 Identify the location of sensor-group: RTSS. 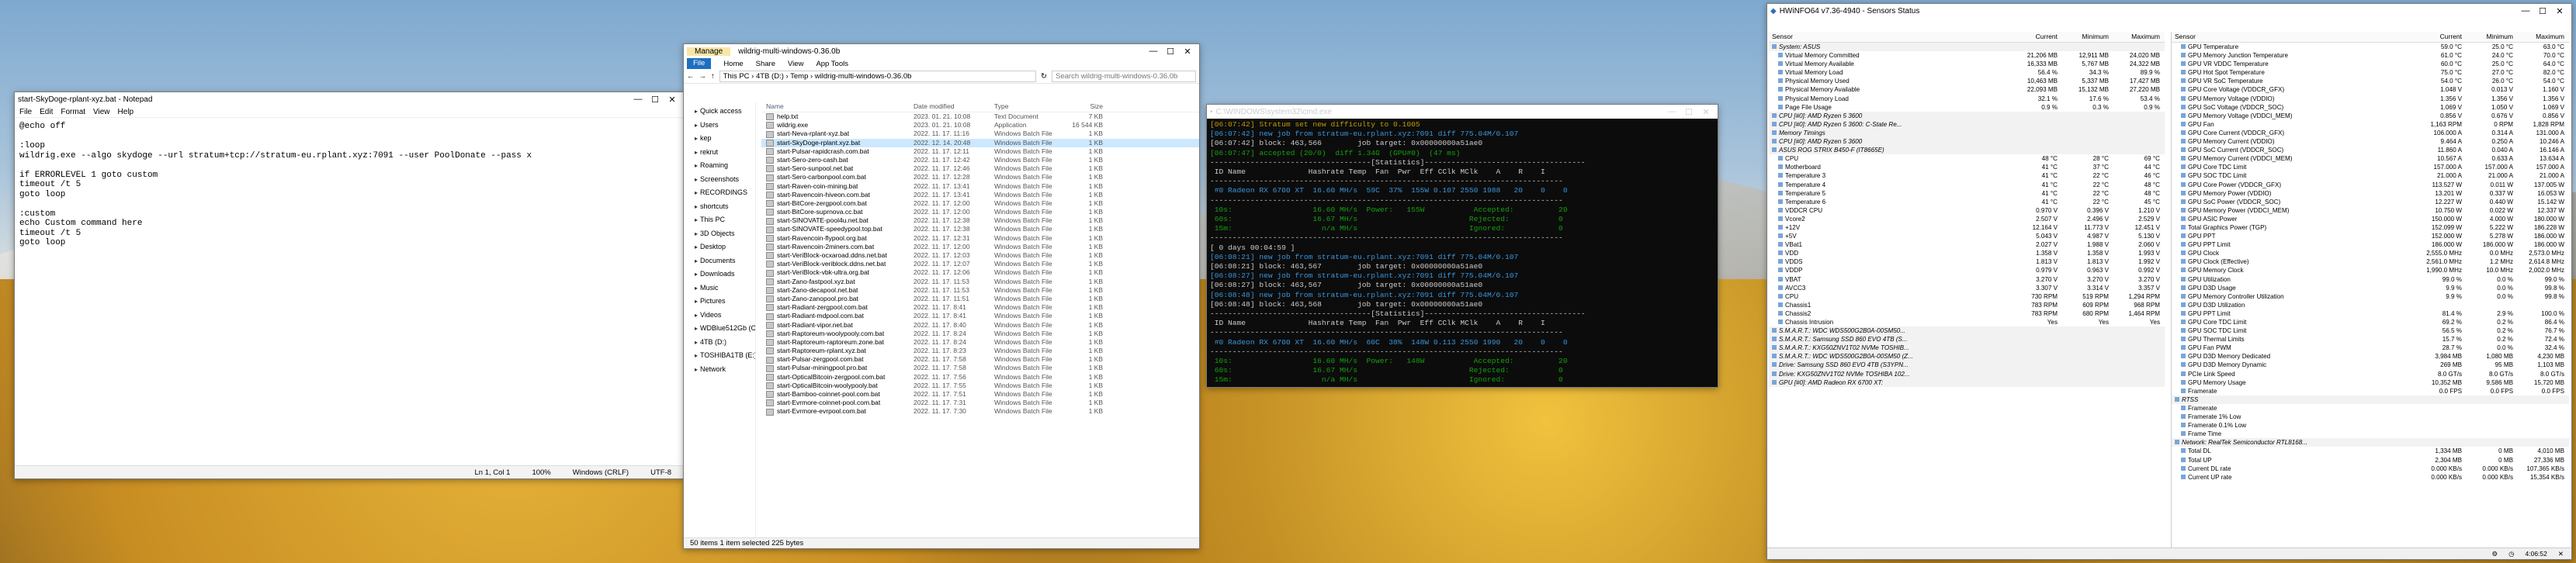
(2370, 399).